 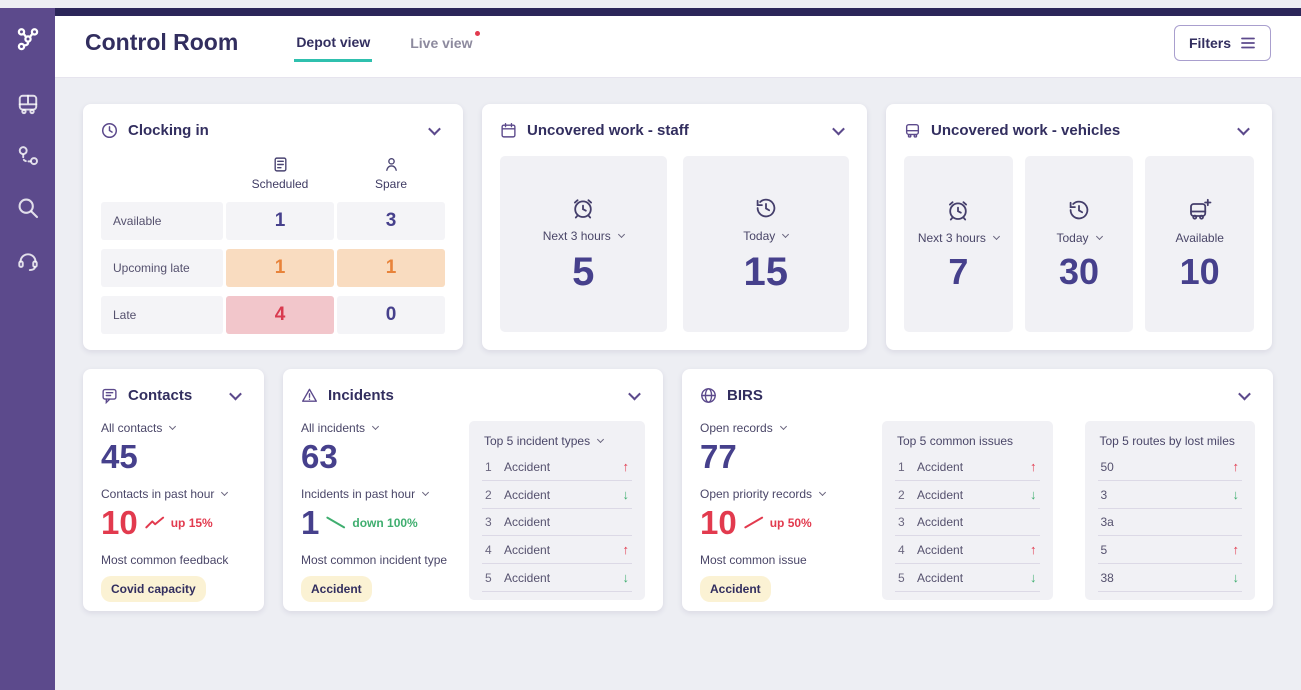 I want to click on incidents-title: Incidents, so click(x=361, y=395).